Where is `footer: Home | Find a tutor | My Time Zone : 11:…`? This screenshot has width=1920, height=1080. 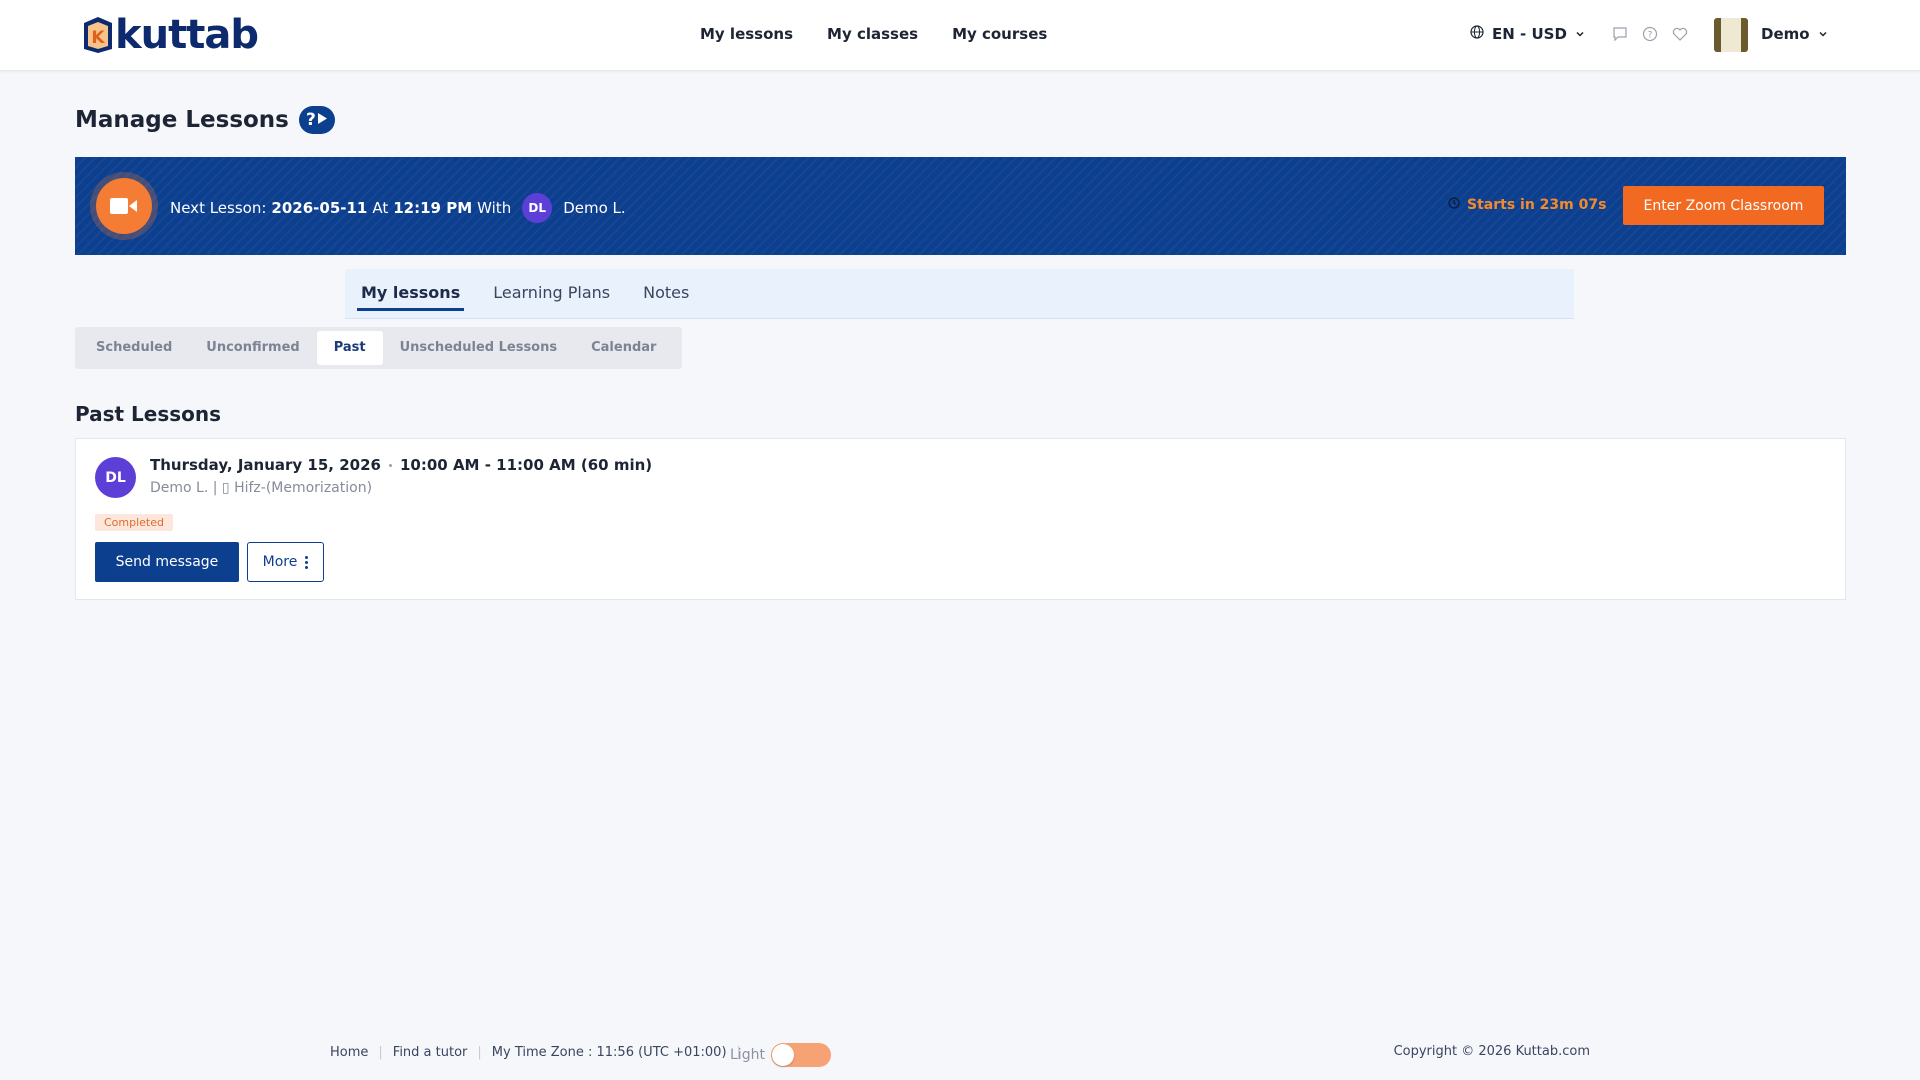
footer: Home | Find a tutor | My Time Zone : 11:… is located at coordinates (960, 1054).